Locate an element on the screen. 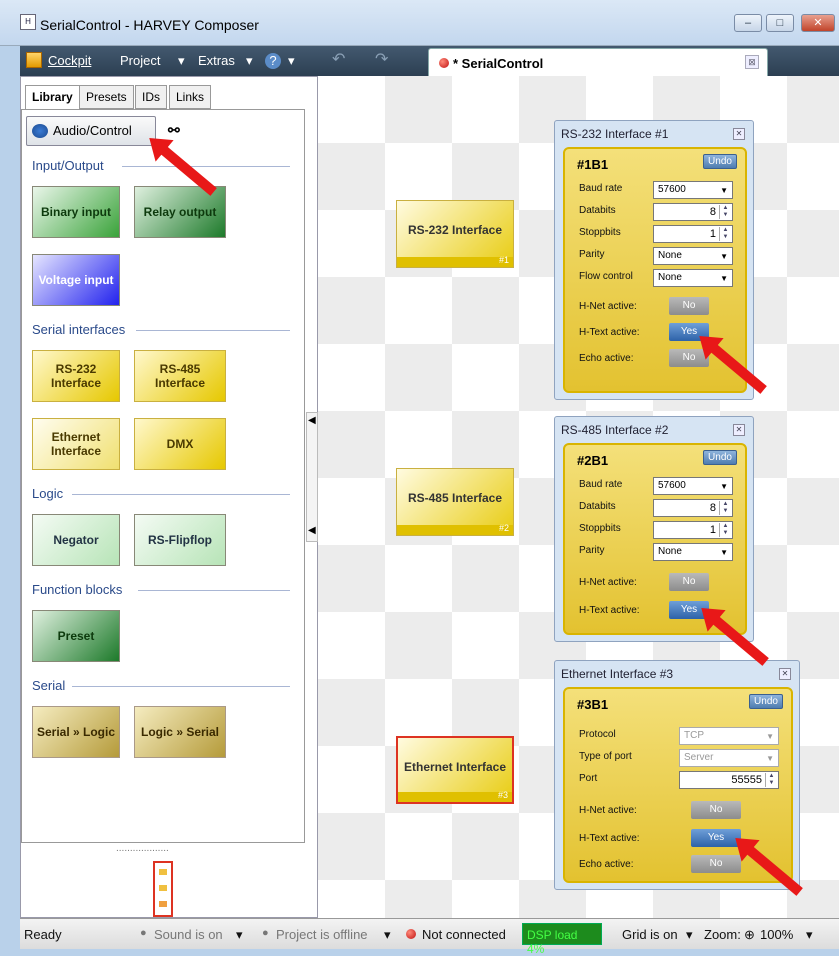 This screenshot has width=839, height=956. port-label: Port is located at coordinates (588, 778).